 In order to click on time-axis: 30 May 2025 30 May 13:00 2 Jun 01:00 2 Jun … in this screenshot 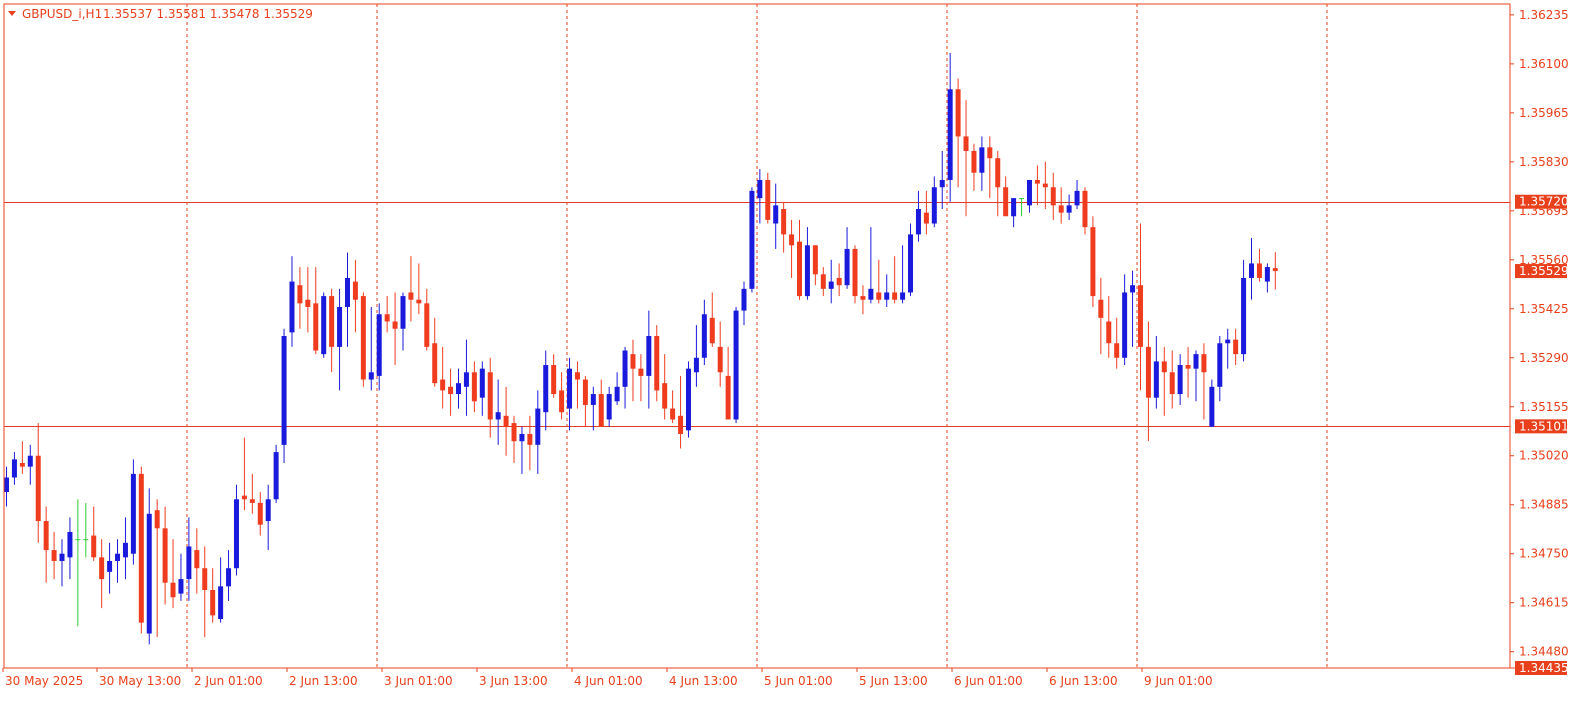, I will do `click(784, 677)`.